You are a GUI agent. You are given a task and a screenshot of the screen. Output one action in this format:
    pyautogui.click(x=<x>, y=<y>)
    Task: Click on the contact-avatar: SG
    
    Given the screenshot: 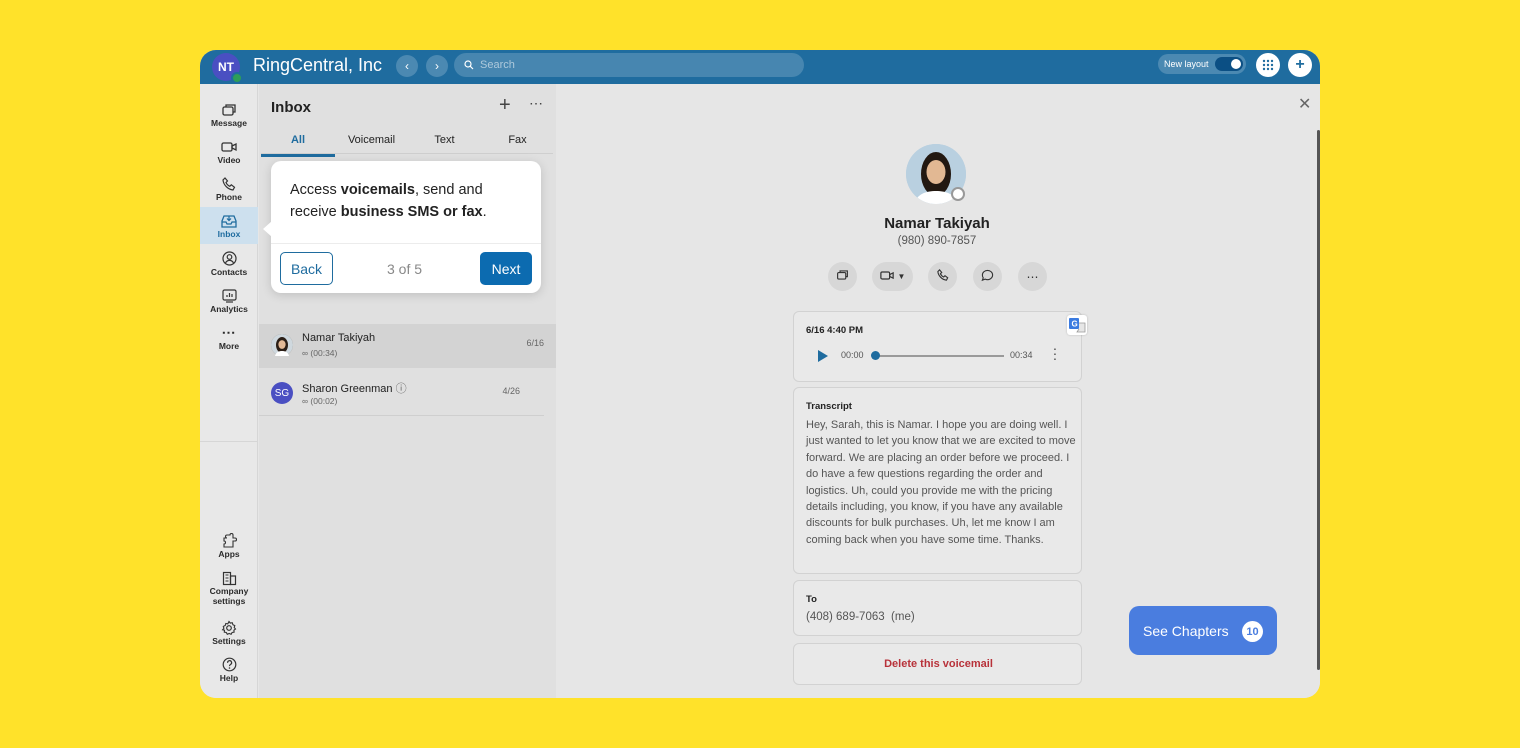 What is the action you would take?
    pyautogui.click(x=282, y=393)
    